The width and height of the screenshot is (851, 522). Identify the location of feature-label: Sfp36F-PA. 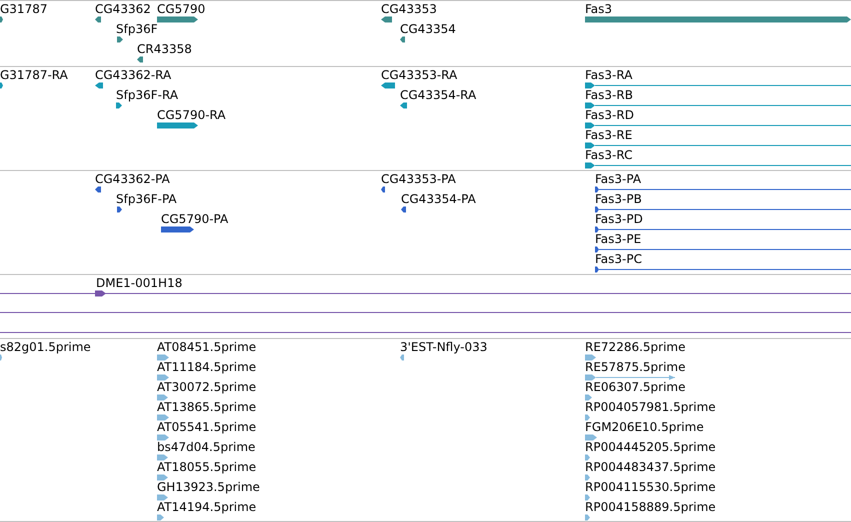
(146, 199).